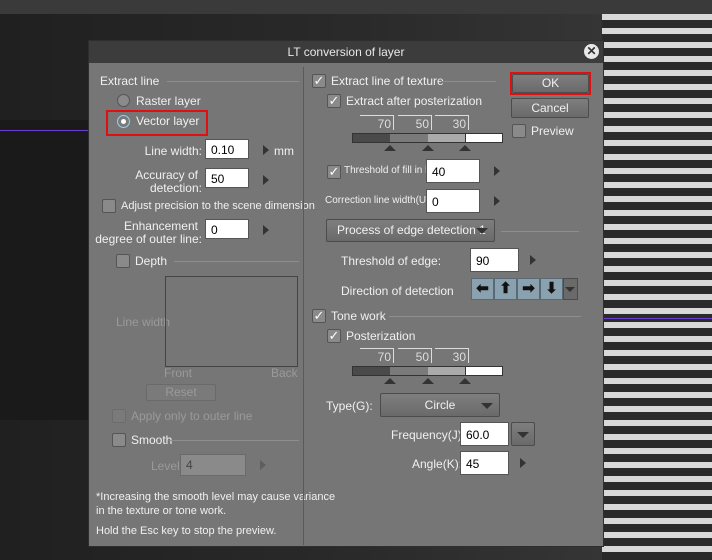 This screenshot has width=712, height=560. What do you see at coordinates (497, 171) in the screenshot?
I see `threshold-fill-arrow` at bounding box center [497, 171].